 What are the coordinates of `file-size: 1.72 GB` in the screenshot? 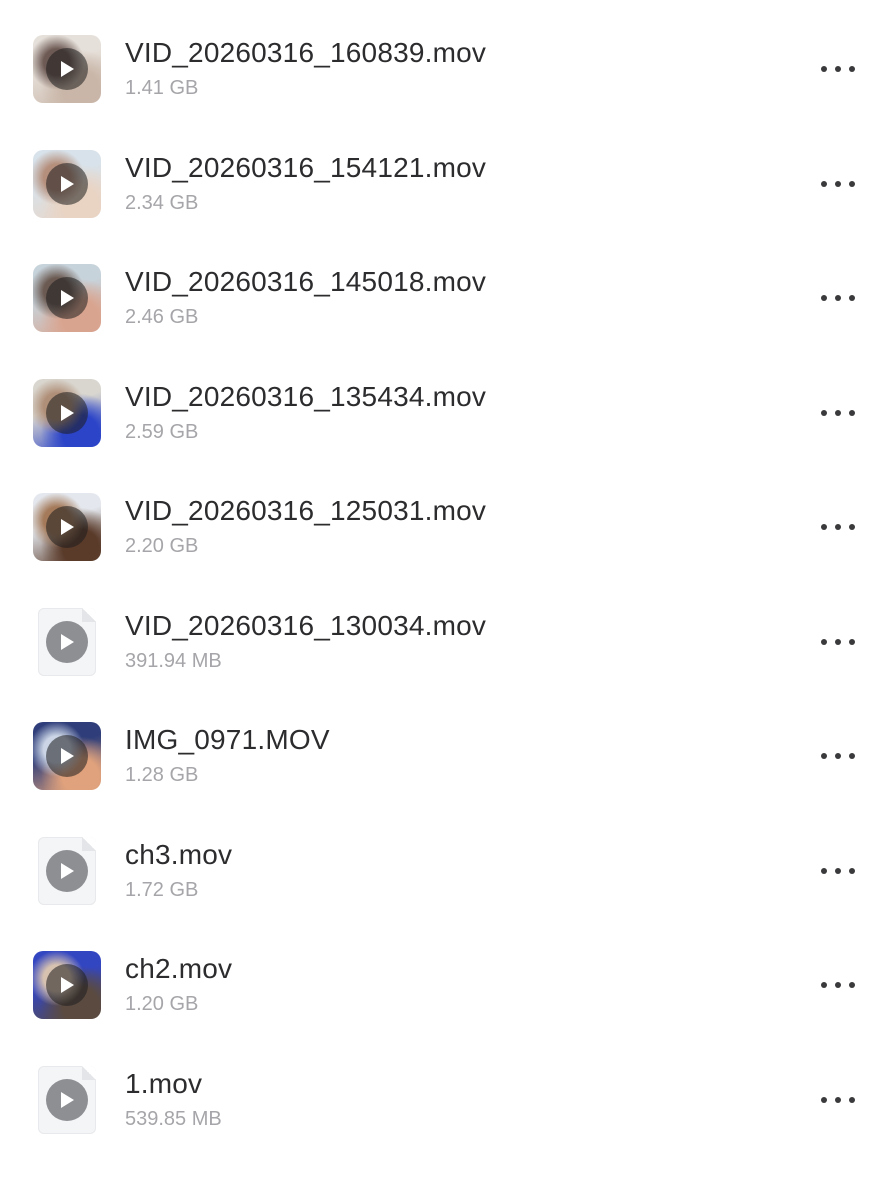 It's located at (162, 889).